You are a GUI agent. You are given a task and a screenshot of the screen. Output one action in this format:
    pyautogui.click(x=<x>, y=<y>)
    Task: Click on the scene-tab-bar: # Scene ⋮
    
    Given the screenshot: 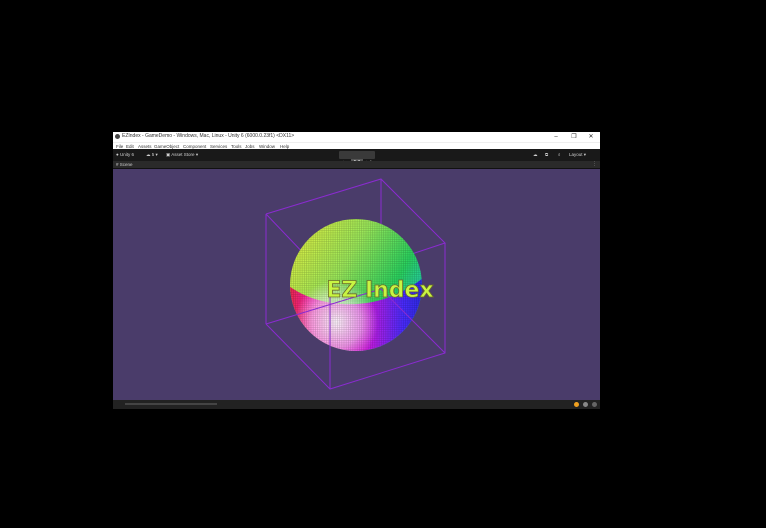 What is the action you would take?
    pyautogui.click(x=356, y=165)
    